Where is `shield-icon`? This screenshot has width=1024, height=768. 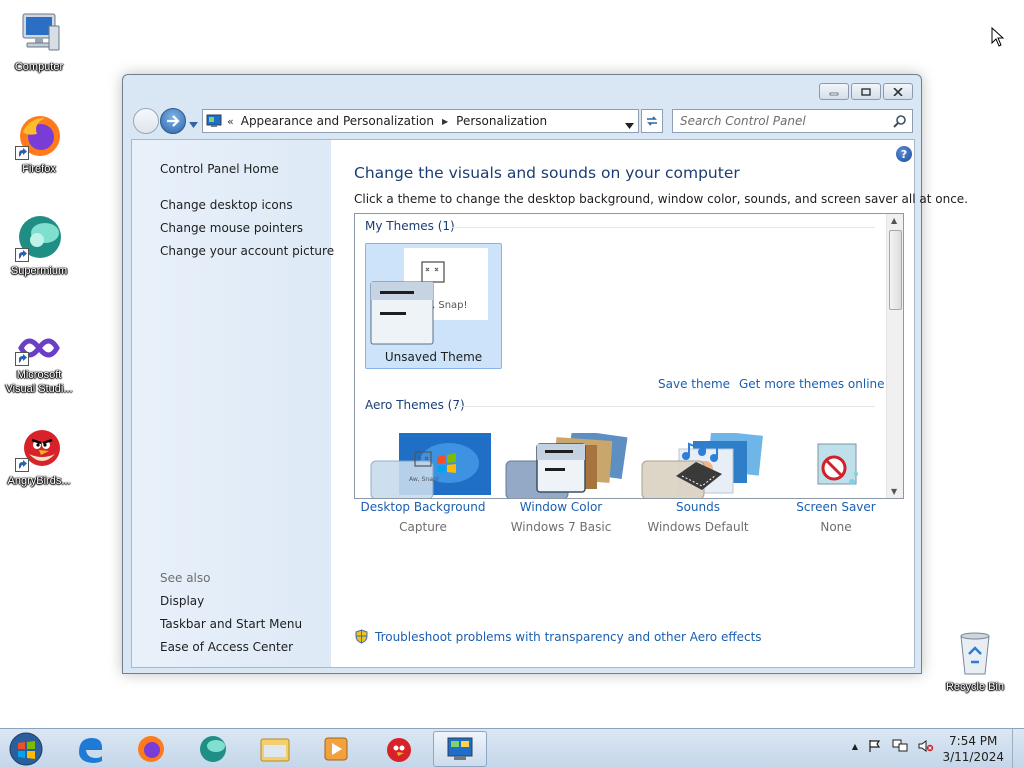
shield-icon is located at coordinates (361, 636).